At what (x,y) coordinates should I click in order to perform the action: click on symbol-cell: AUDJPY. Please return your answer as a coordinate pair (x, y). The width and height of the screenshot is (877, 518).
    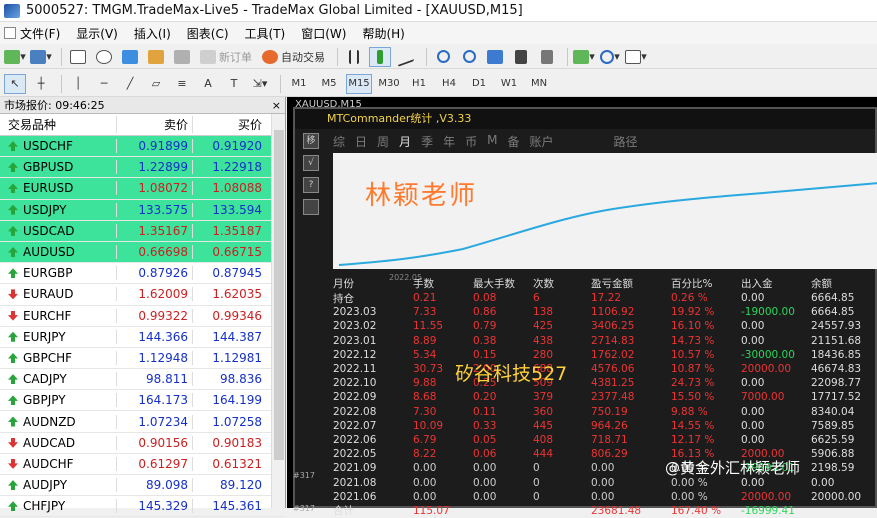
    Looking at the image, I should click on (58, 485).